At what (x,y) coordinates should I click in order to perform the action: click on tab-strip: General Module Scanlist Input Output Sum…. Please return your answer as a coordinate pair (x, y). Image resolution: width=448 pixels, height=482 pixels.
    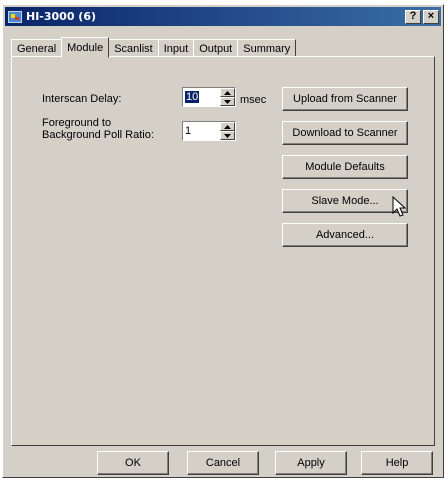
    Looking at the image, I should click on (154, 46).